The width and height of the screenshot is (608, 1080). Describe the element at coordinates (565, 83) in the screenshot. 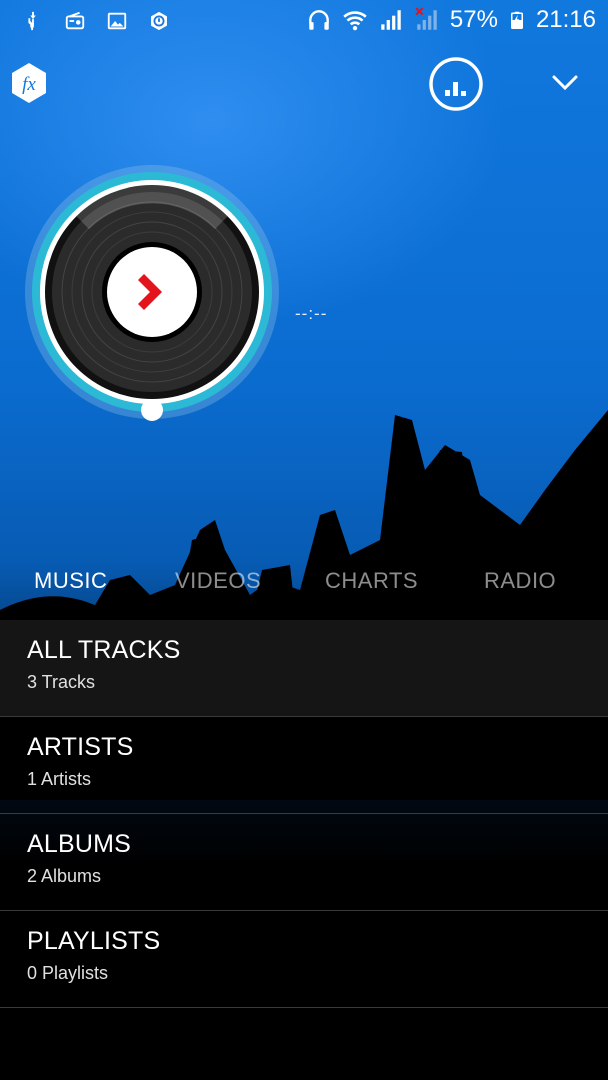

I see `chevron-down-icon` at that location.